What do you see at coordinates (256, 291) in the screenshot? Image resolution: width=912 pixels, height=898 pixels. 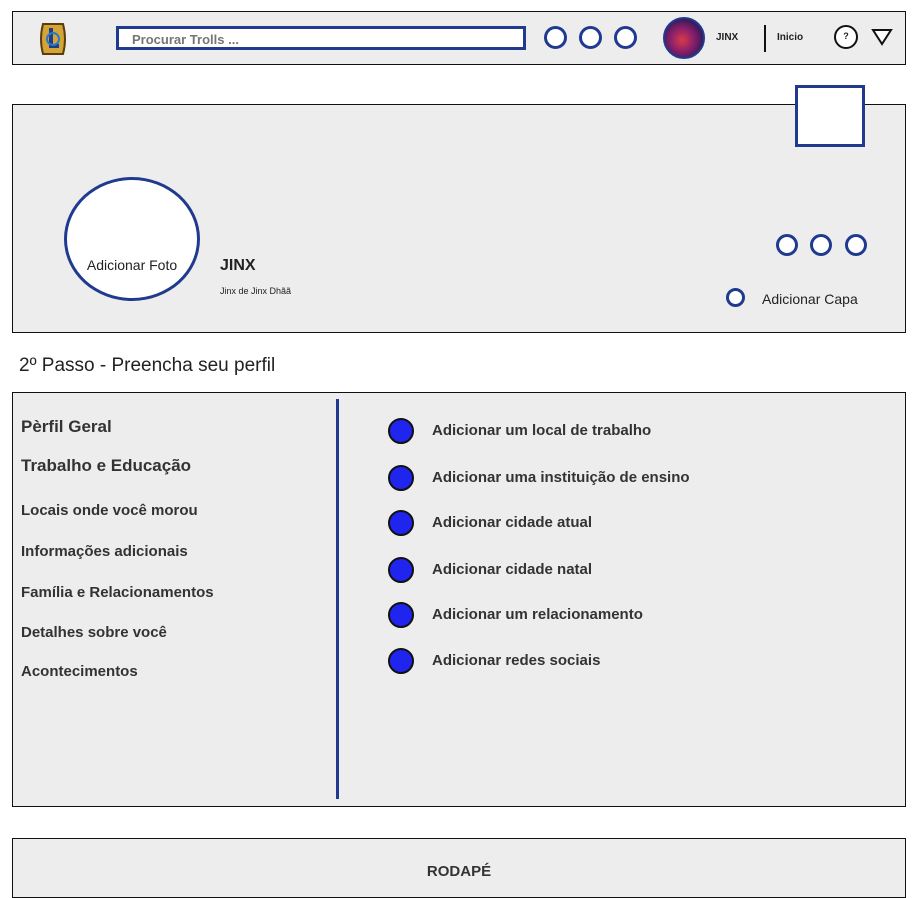 I see `profile-subtitle: Jinx de Jinx Dhãã` at bounding box center [256, 291].